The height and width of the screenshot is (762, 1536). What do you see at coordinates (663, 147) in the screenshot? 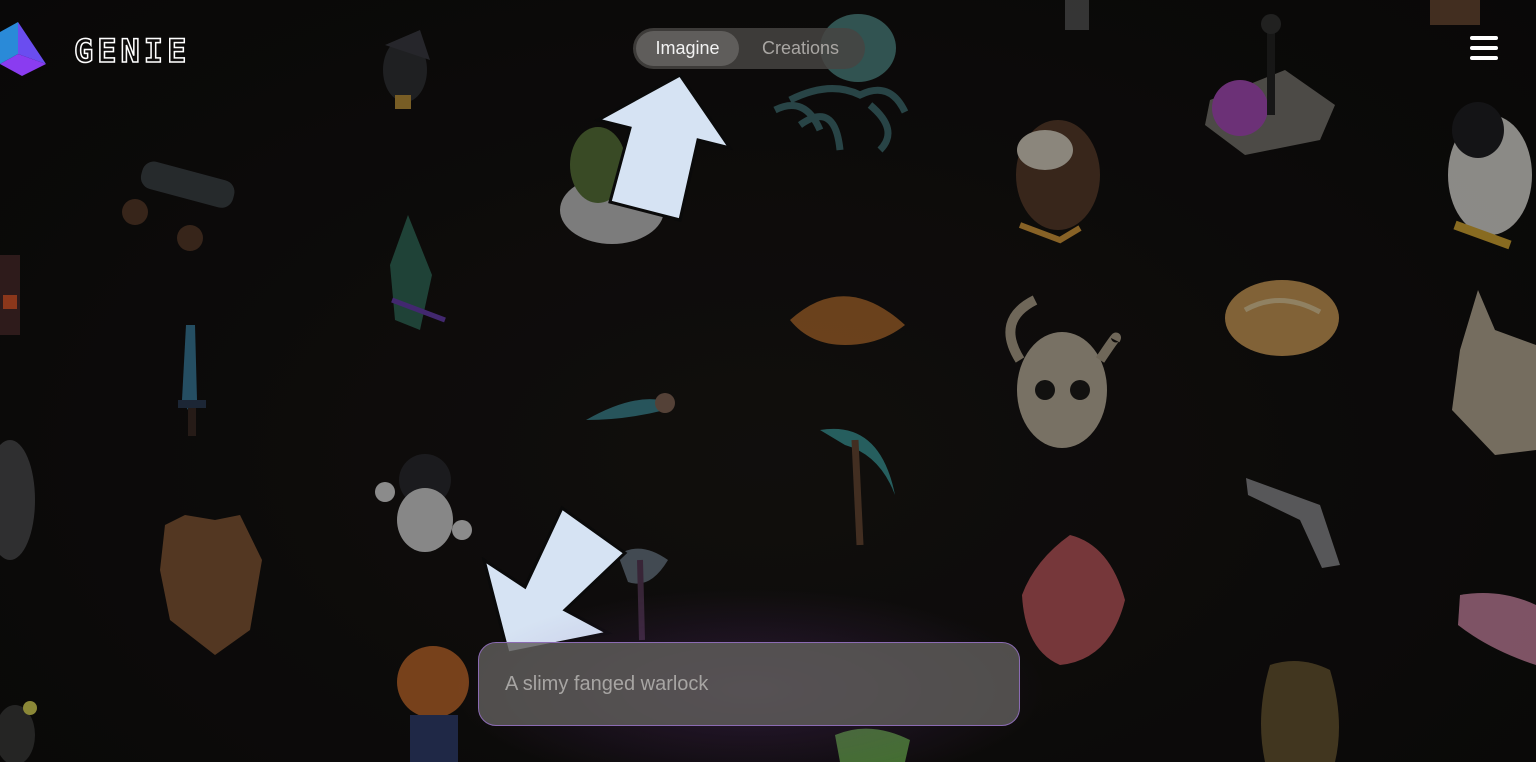
I see `arrow-up-annotation` at bounding box center [663, 147].